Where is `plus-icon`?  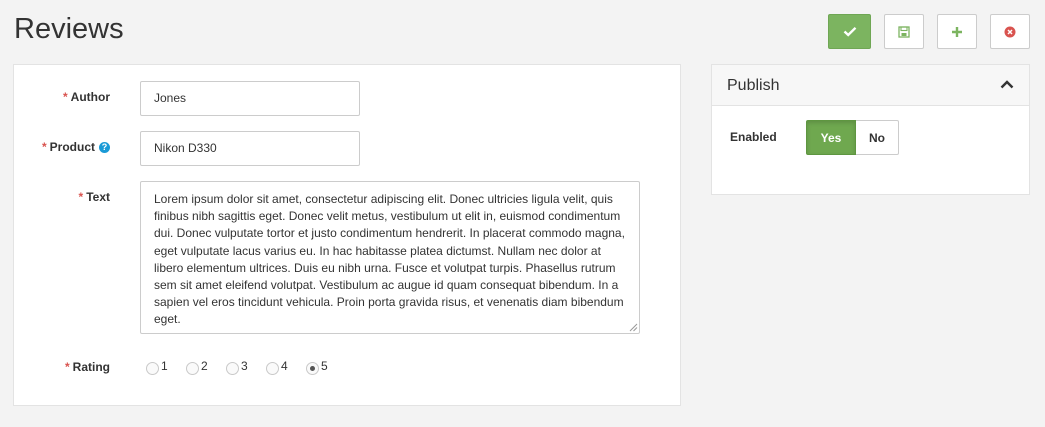
plus-icon is located at coordinates (957, 31).